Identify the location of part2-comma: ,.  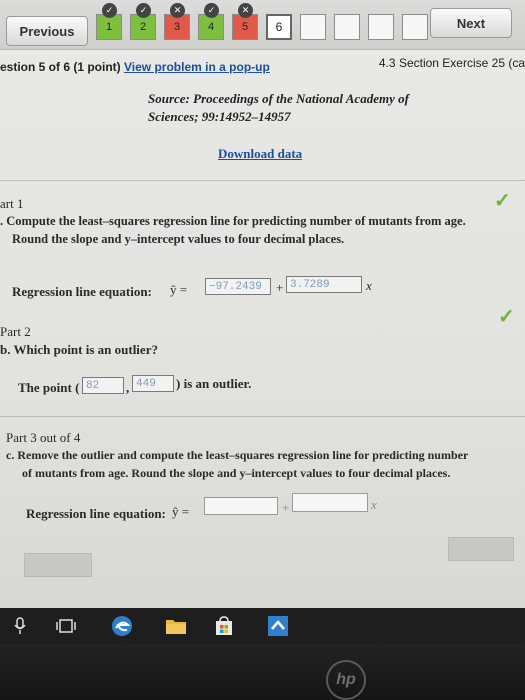
(128, 387).